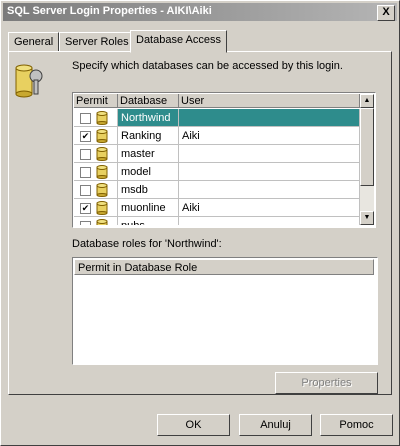  Describe the element at coordinates (148, 136) in the screenshot. I see `database-name-cell: Ranking` at that location.